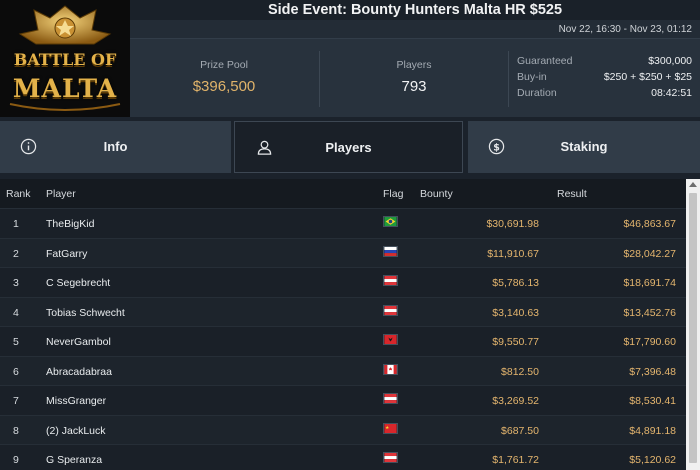  I want to click on table-row: 6 Abracadabraa $812.50 $7,396.48, so click(343, 370).